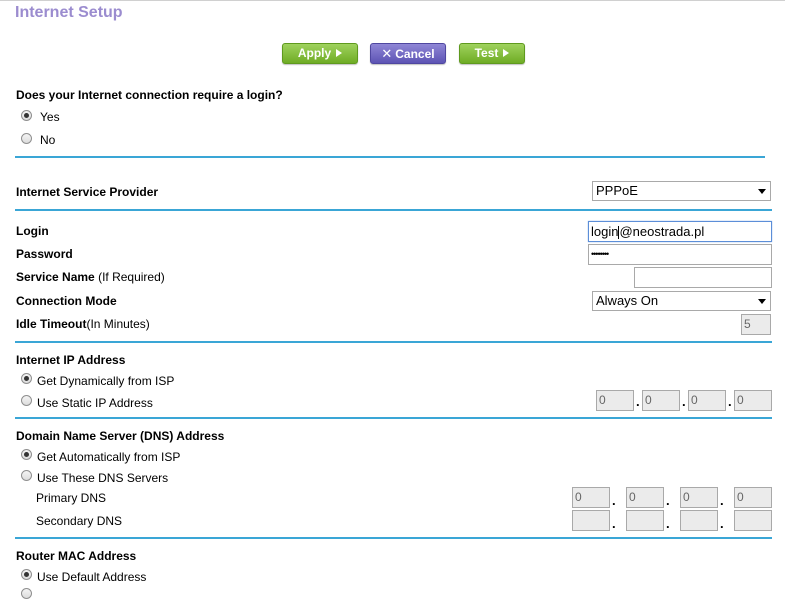 Image resolution: width=785 pixels, height=599 pixels. What do you see at coordinates (76, 556) in the screenshot?
I see `mac-heading: Router MAC Address` at bounding box center [76, 556].